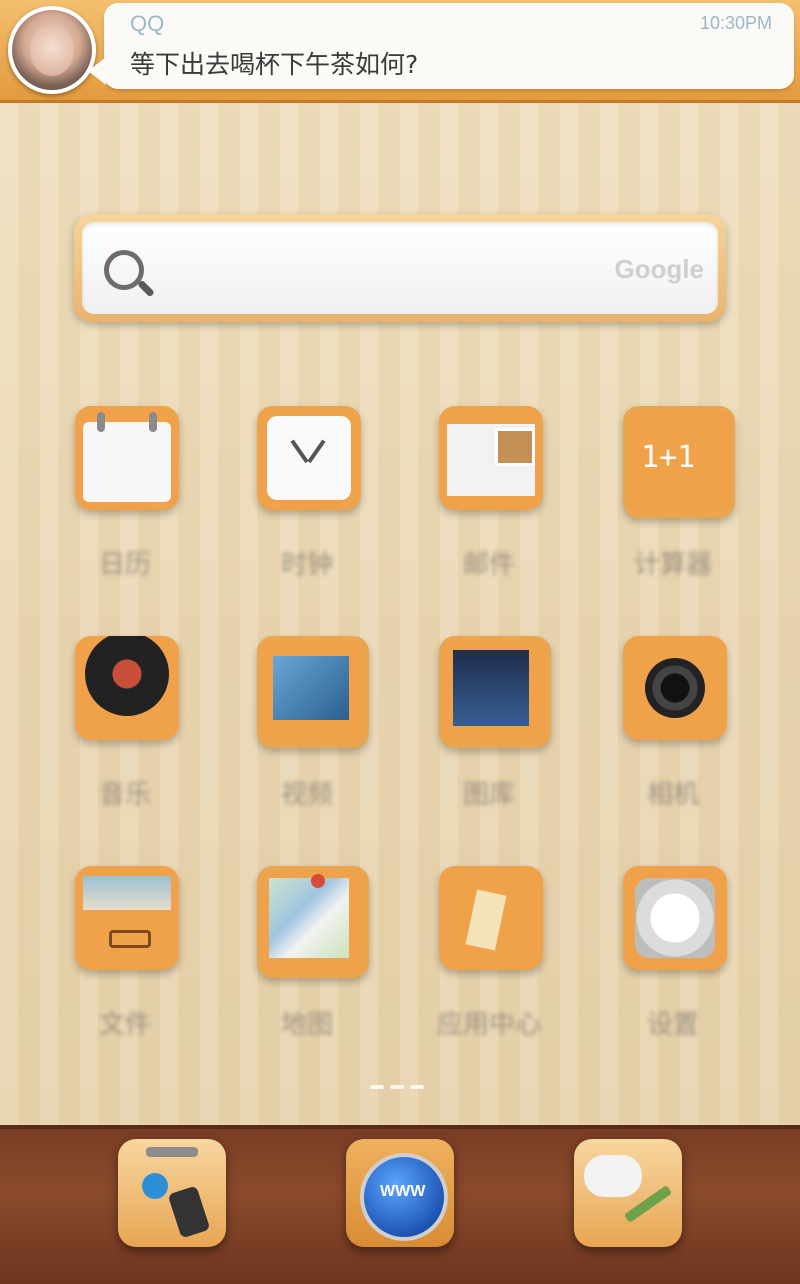 The height and width of the screenshot is (1284, 800). Describe the element at coordinates (306, 565) in the screenshot. I see `app-label: 时钟` at that location.